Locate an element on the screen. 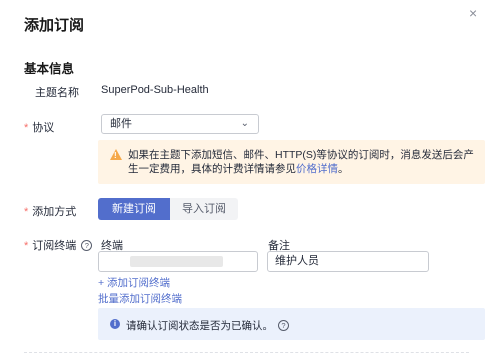 The height and width of the screenshot is (355, 493). protocol-label-text: 协议 is located at coordinates (43, 128).